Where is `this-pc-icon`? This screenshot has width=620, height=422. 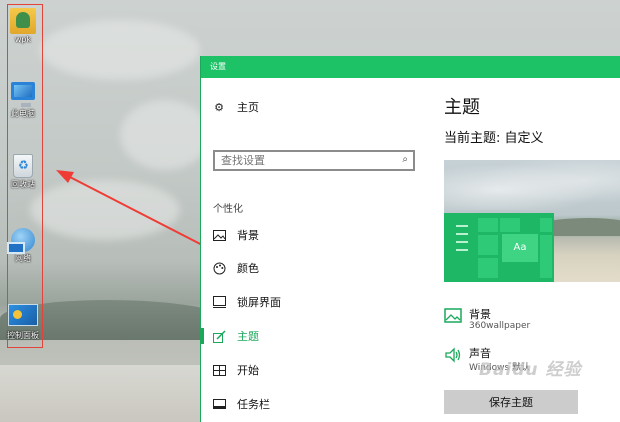 this-pc-icon is located at coordinates (23, 94).